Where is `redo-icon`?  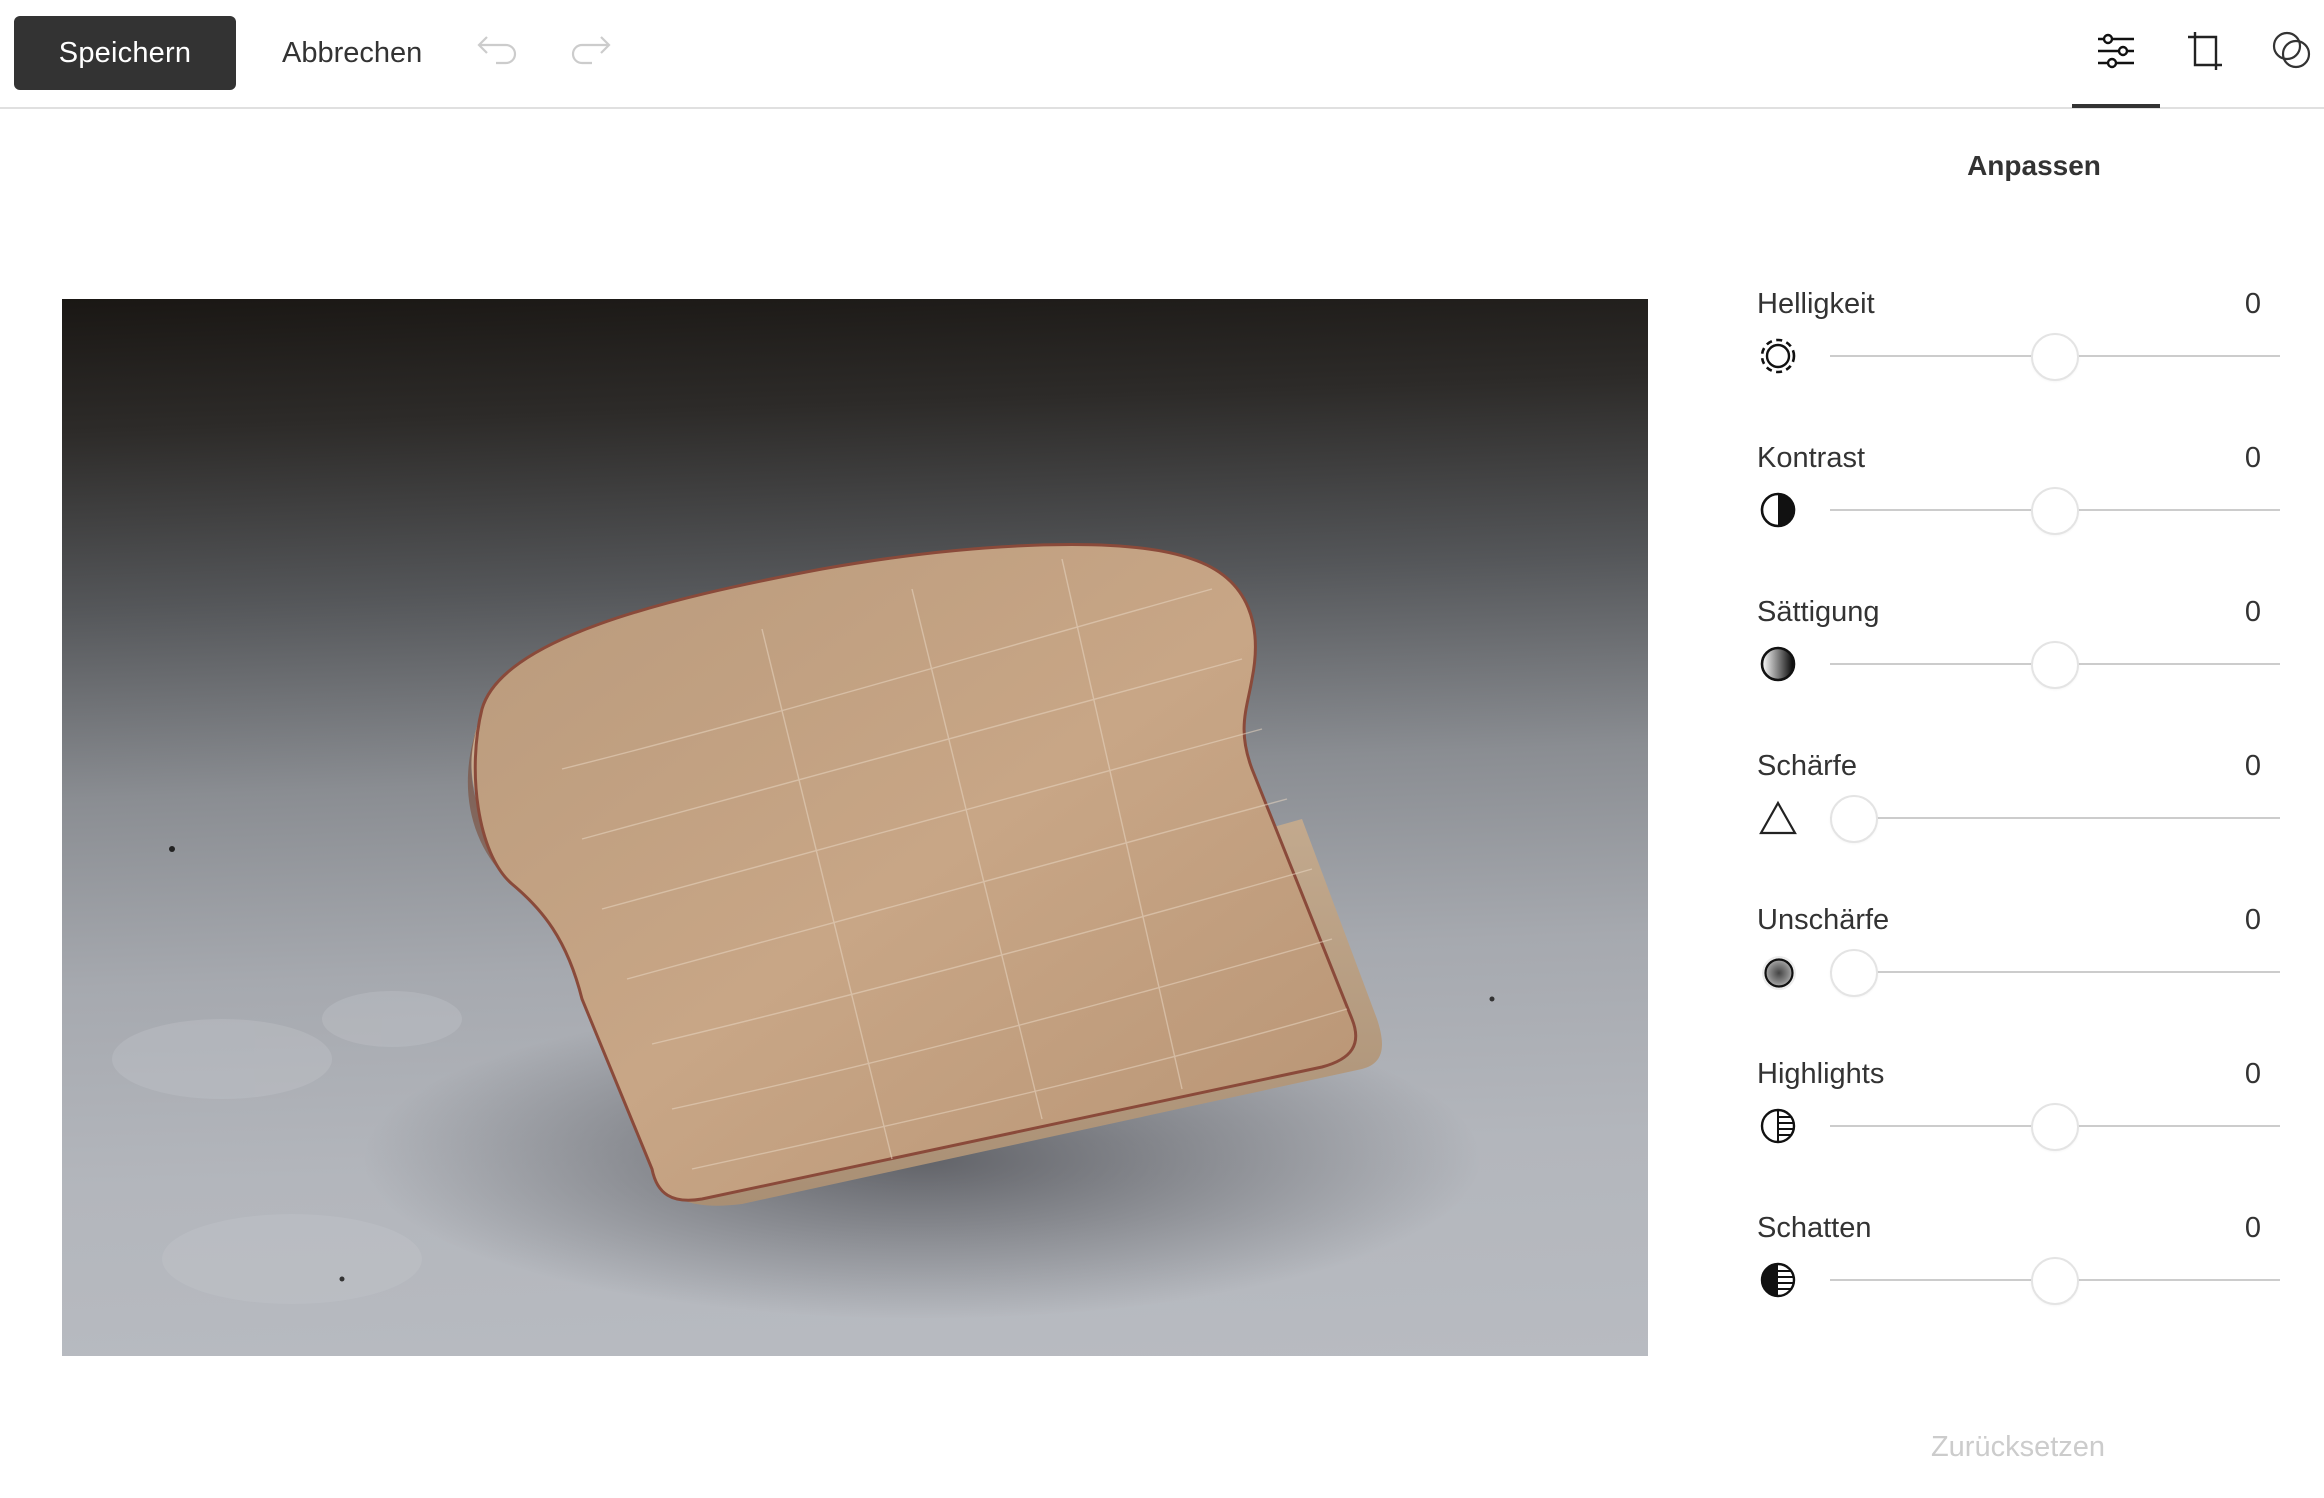
redo-icon is located at coordinates (589, 53).